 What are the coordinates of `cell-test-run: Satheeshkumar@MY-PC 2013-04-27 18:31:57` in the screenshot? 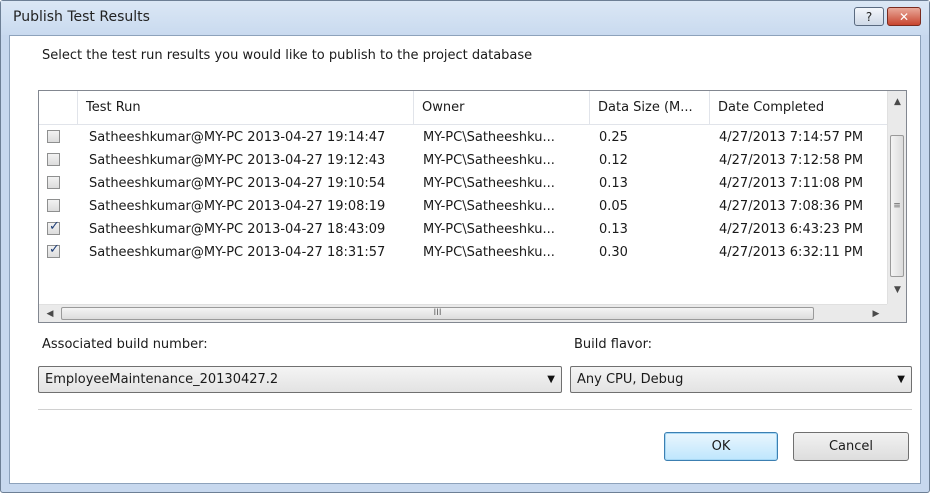 It's located at (237, 252).